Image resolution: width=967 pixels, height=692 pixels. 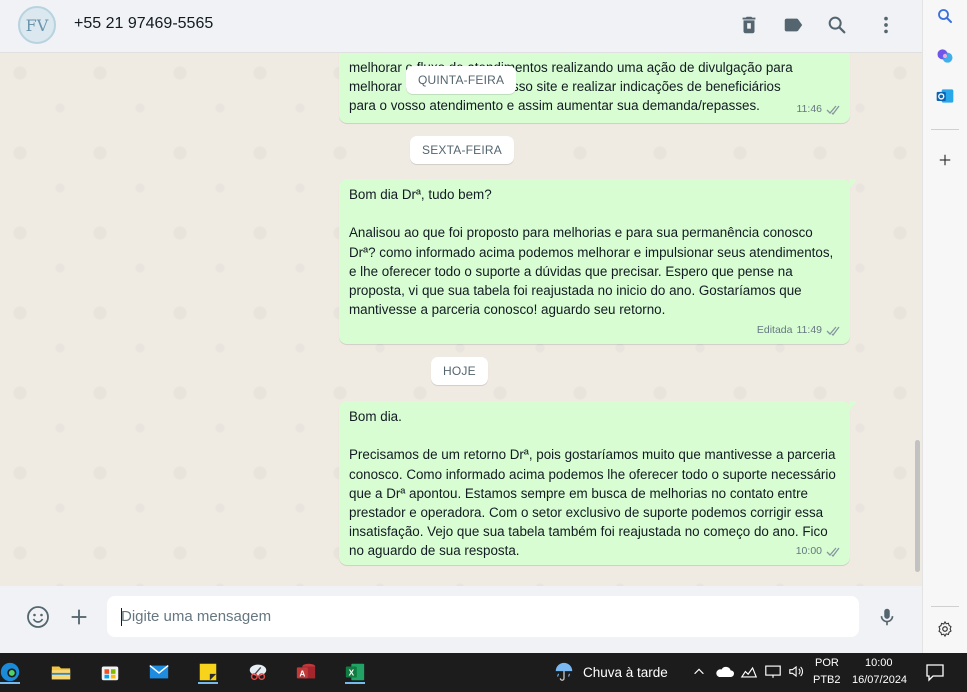 What do you see at coordinates (809, 108) in the screenshot?
I see `message-time: 11:46` at bounding box center [809, 108].